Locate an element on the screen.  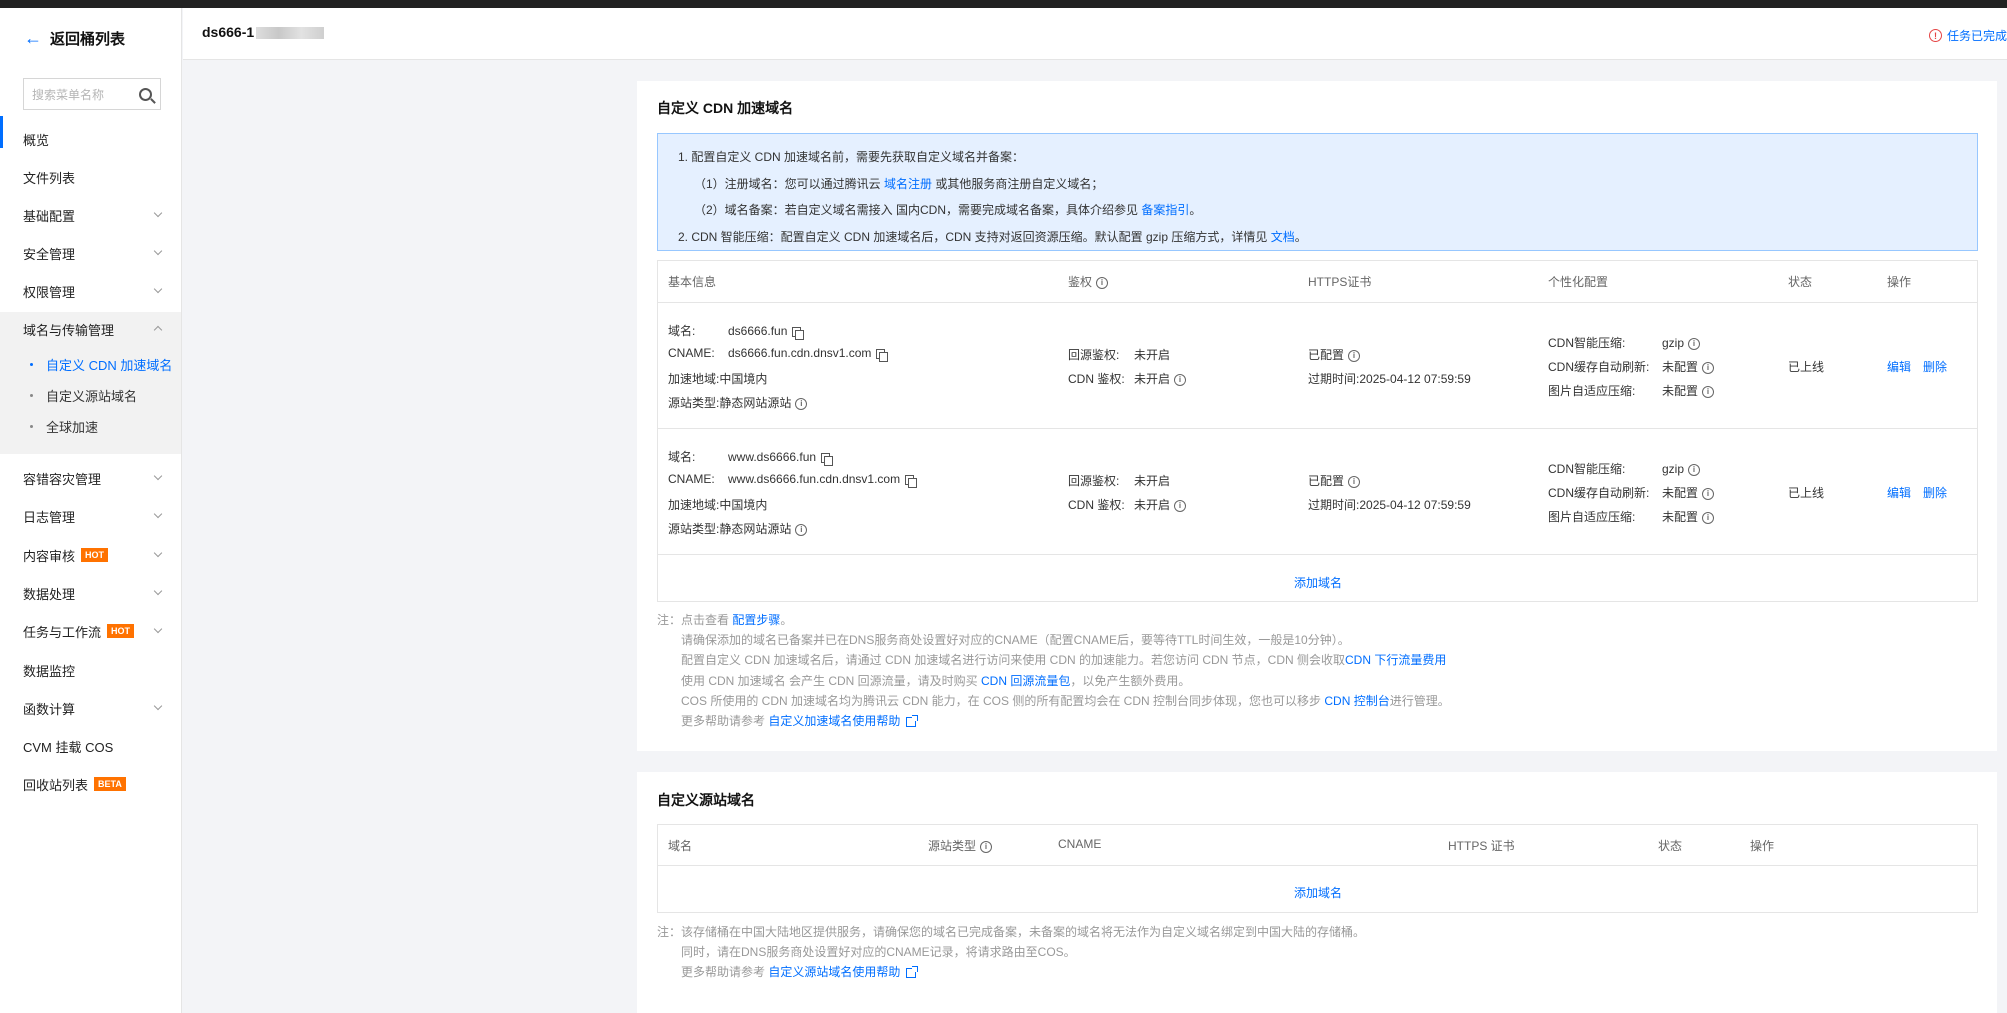
top-bar is located at coordinates (1003, 4).